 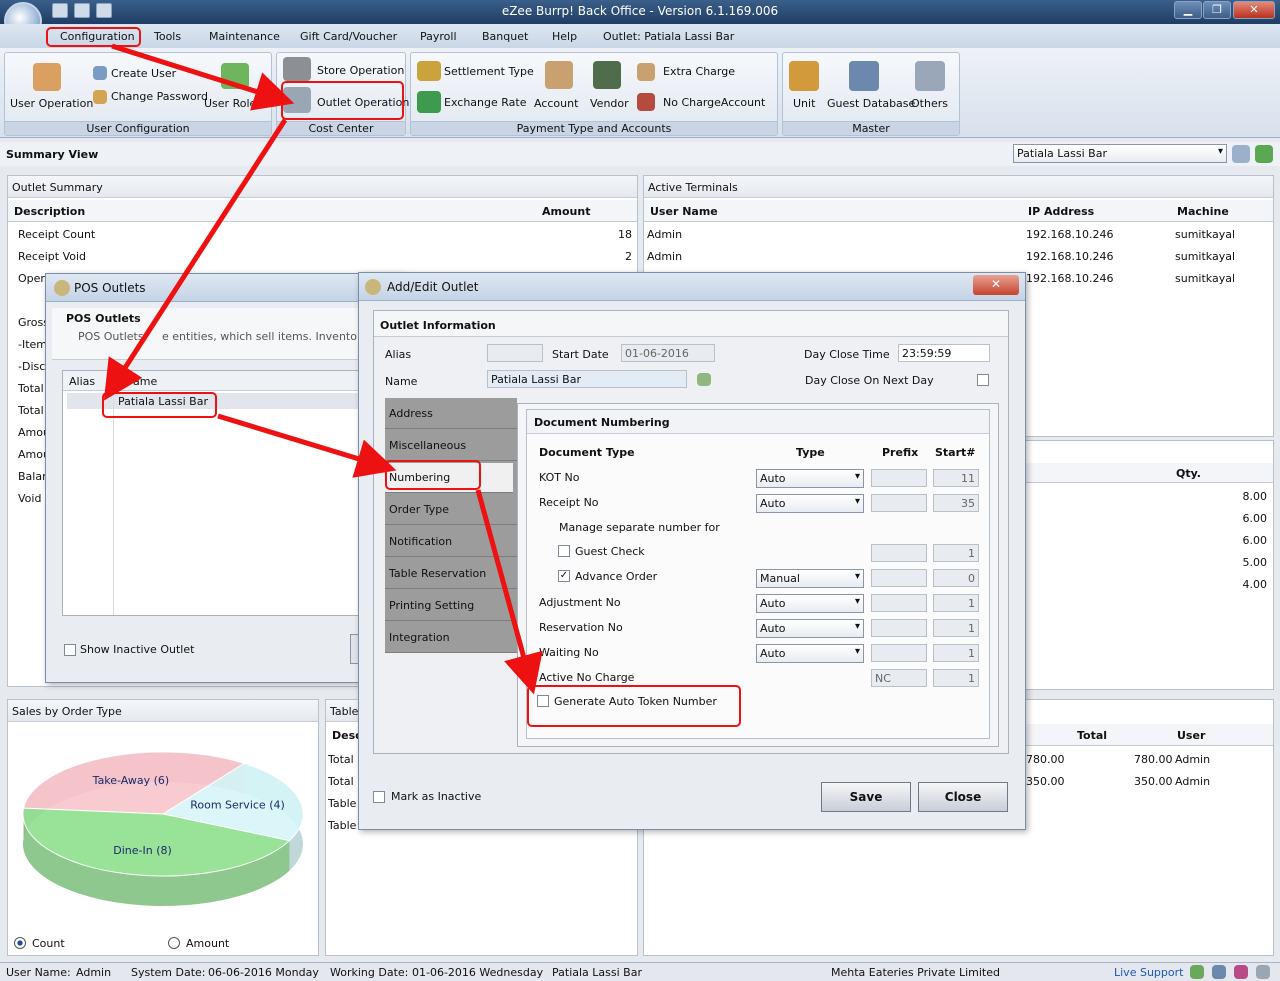 What do you see at coordinates (38, 972) in the screenshot?
I see `status-user-label: User Name:` at bounding box center [38, 972].